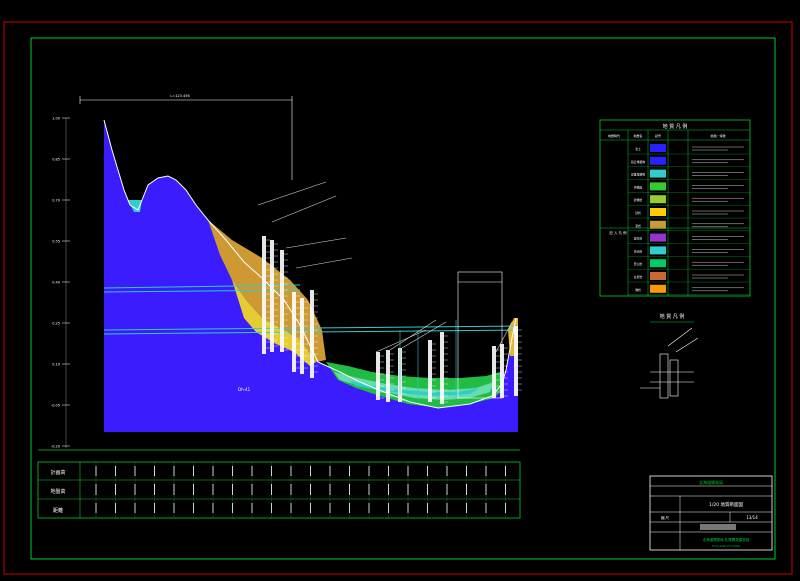 The image size is (800, 581). What do you see at coordinates (669, 356) in the screenshot?
I see `detail-section: 地 質 凡 例` at bounding box center [669, 356].